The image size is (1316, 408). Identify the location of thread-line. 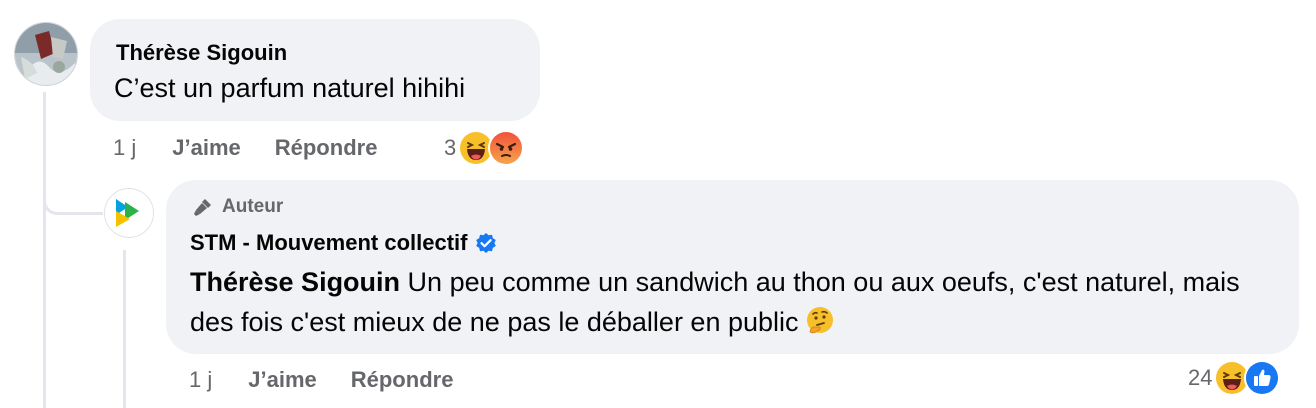
(44, 250).